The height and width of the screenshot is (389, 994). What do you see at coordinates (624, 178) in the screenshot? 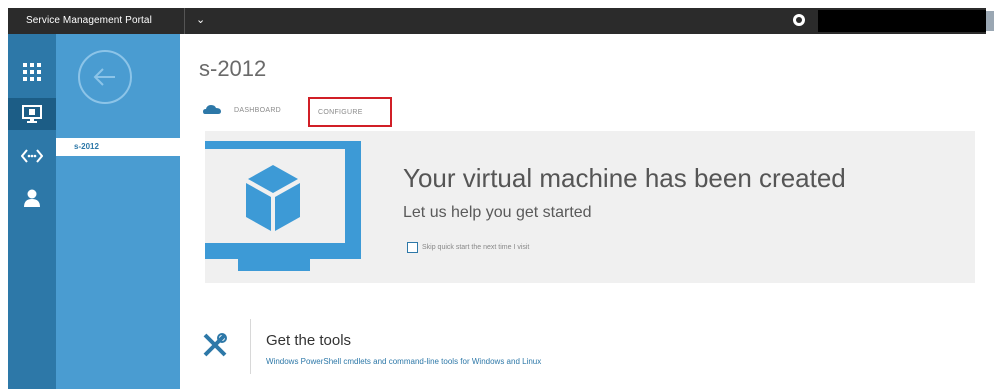
I see `quick-start-title: Your virtual machine has been created` at bounding box center [624, 178].